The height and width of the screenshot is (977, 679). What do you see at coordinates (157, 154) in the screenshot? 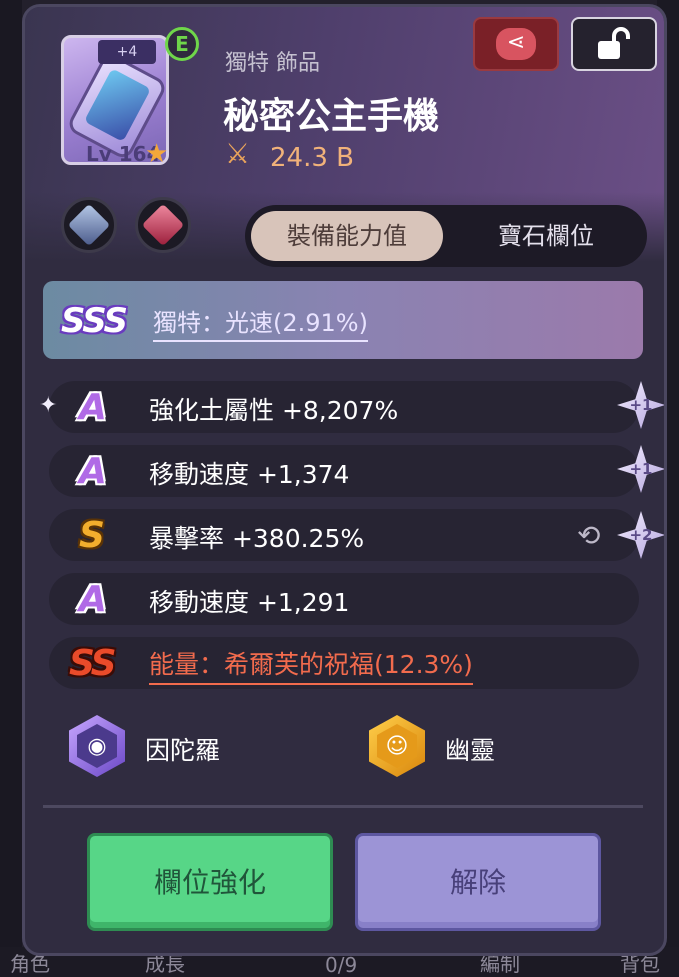
I see `star-icon: ★` at bounding box center [157, 154].